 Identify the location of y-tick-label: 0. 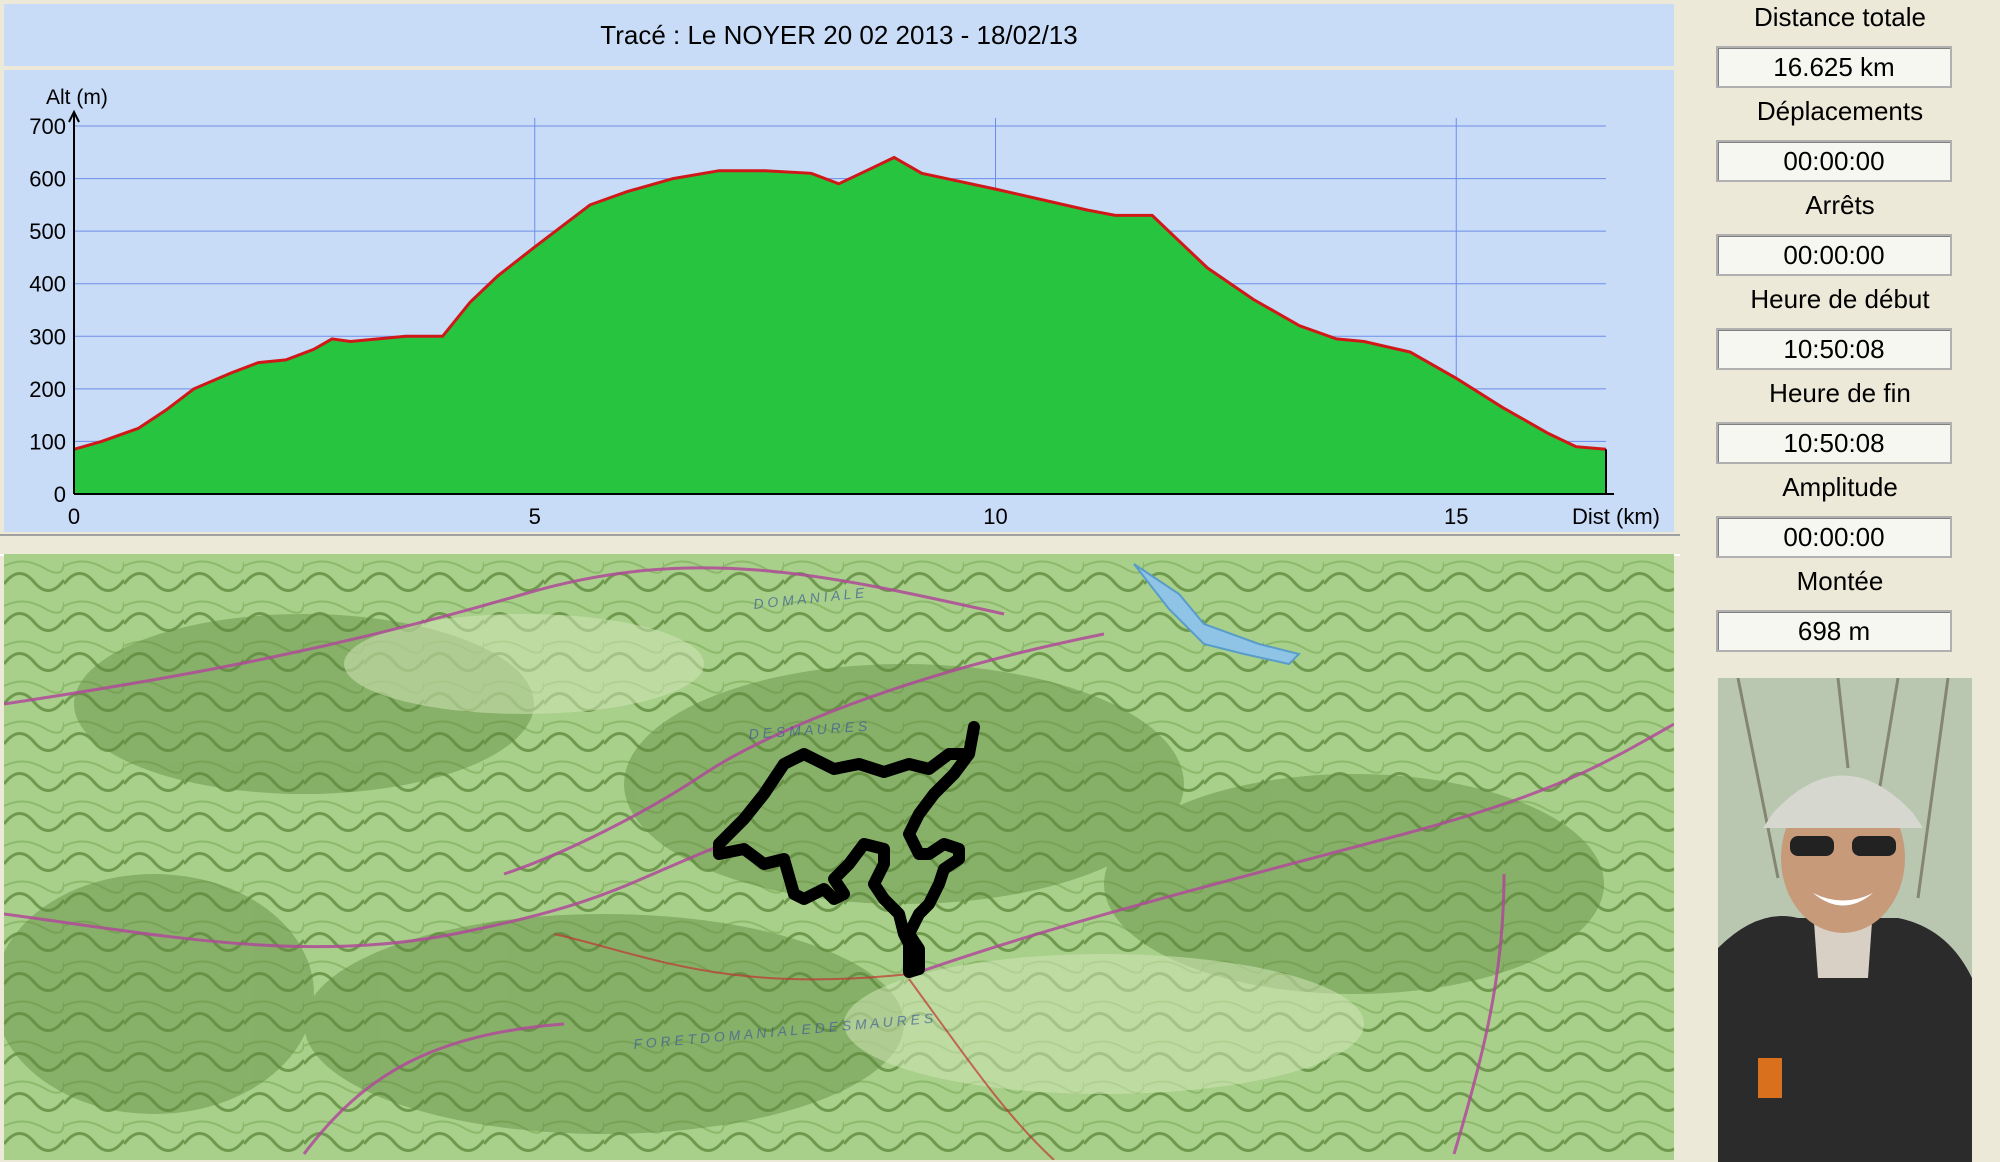
(60, 494).